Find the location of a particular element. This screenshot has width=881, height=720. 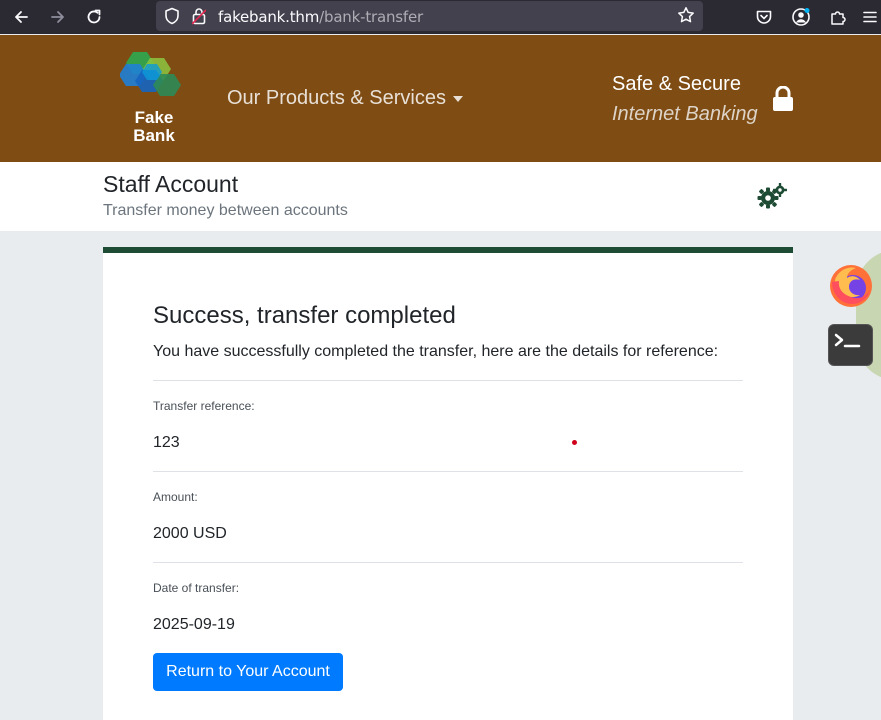

browser-toolbar: fakebank.thm/bank-transfer is located at coordinates (440, 17).